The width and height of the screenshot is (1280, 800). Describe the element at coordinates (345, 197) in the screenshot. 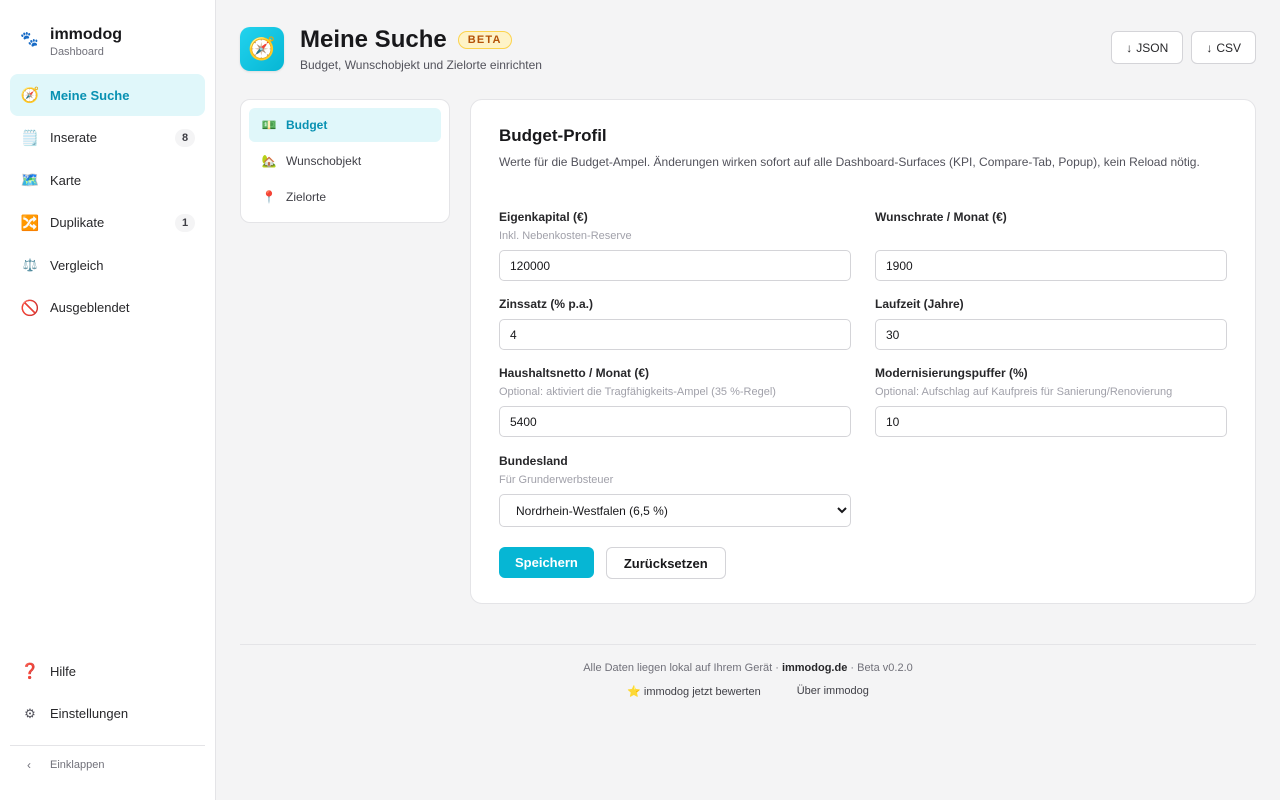

I see `subnav-item-zielorte: 📍 Zielorte` at that location.